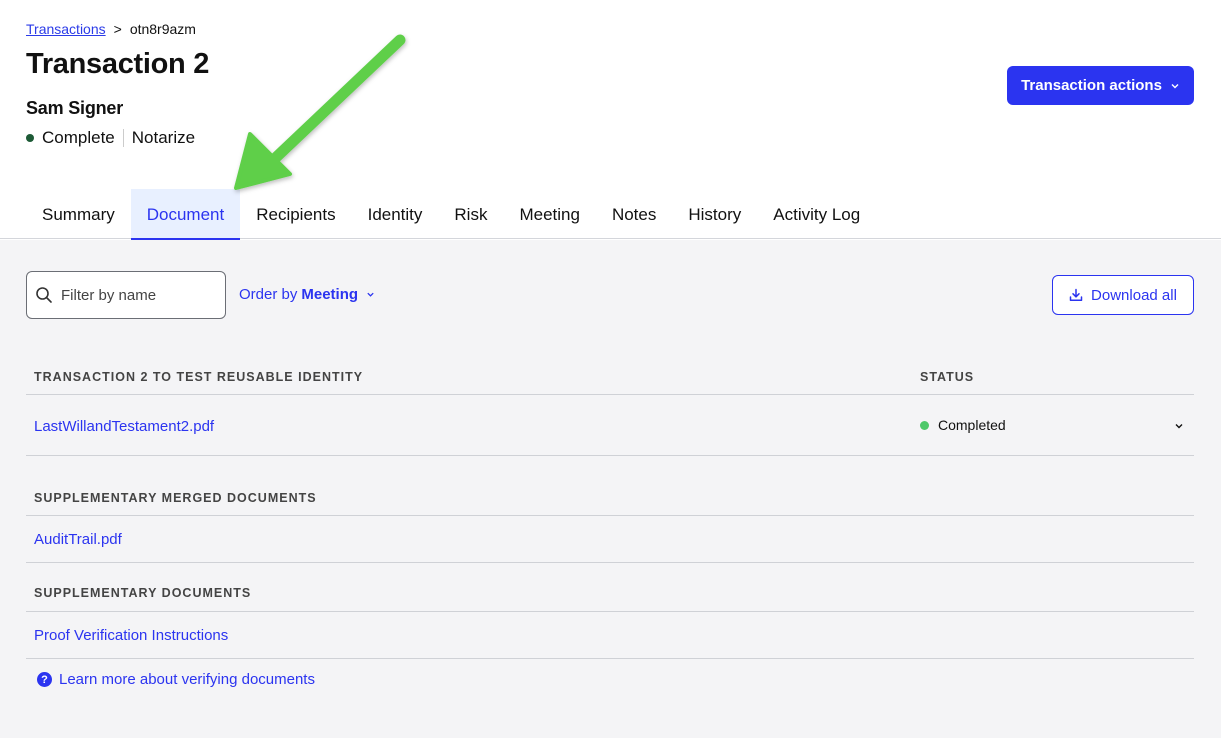 This screenshot has height=738, width=1221. What do you see at coordinates (1134, 295) in the screenshot?
I see `download-all-label: Download all` at bounding box center [1134, 295].